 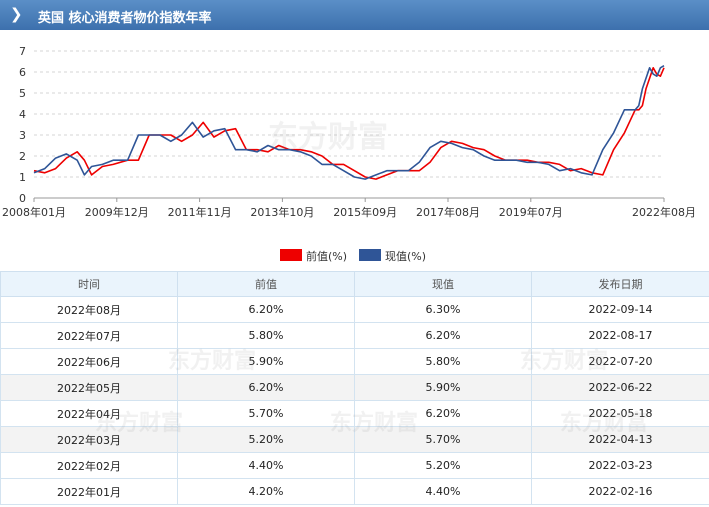 I want to click on cell-previous: 5.80%, so click(x=266, y=335).